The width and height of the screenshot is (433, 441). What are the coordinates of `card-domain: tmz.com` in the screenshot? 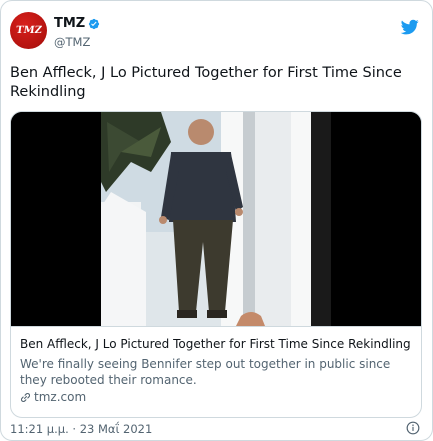 It's located at (53, 397).